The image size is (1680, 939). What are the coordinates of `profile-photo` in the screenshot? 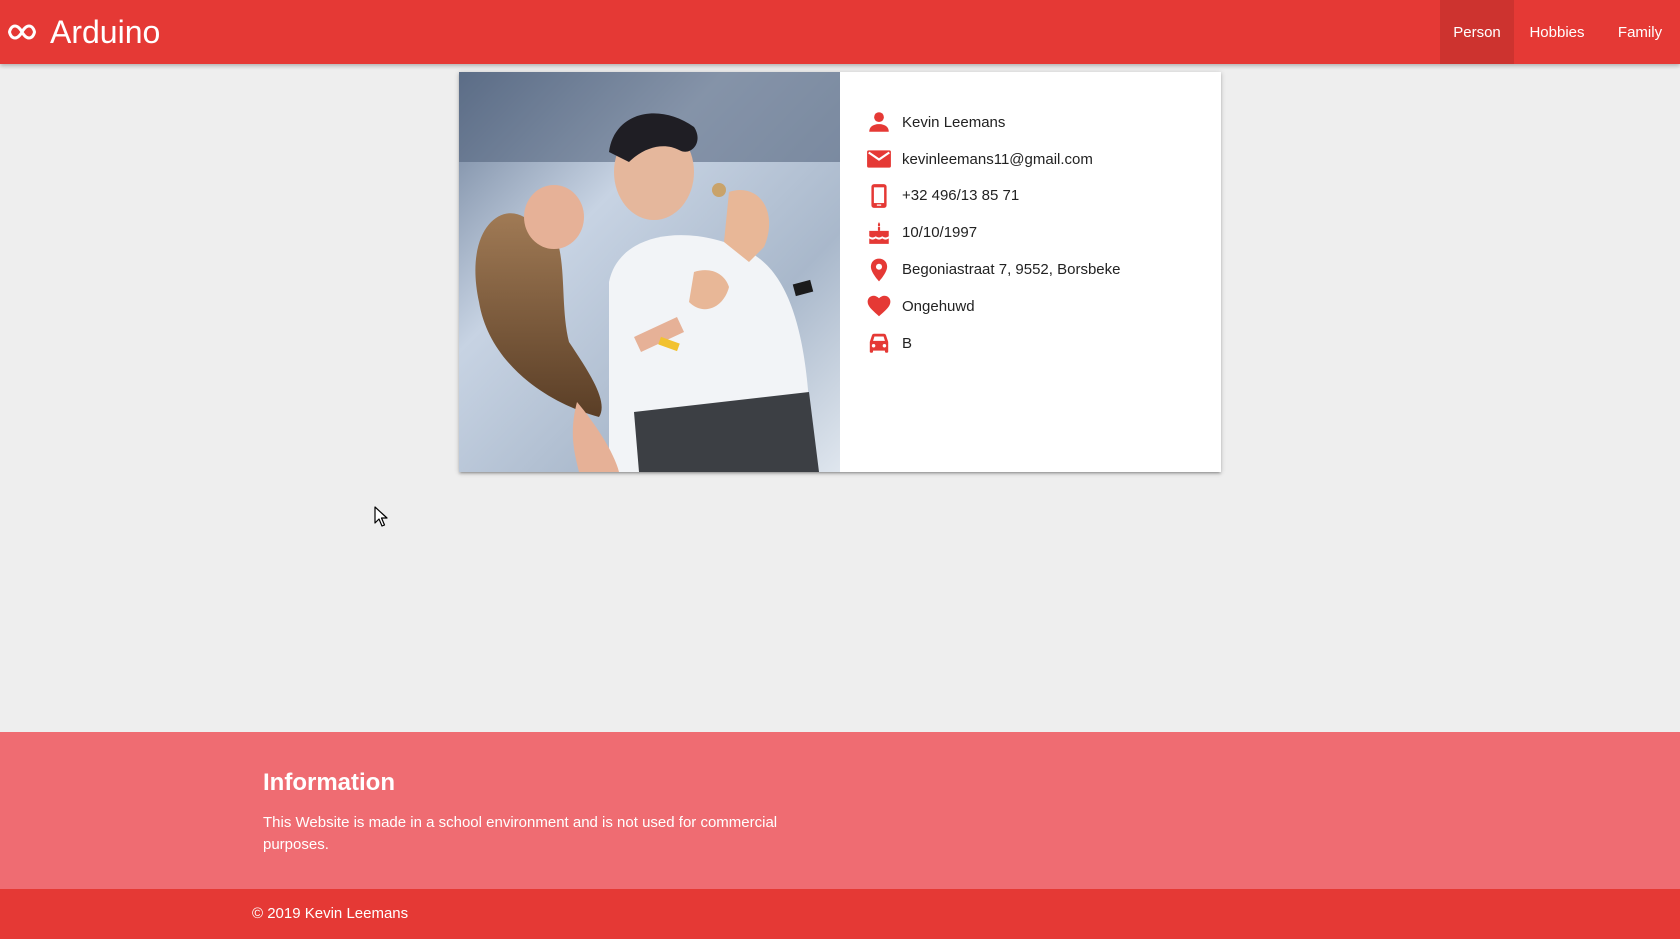 It's located at (649, 272).